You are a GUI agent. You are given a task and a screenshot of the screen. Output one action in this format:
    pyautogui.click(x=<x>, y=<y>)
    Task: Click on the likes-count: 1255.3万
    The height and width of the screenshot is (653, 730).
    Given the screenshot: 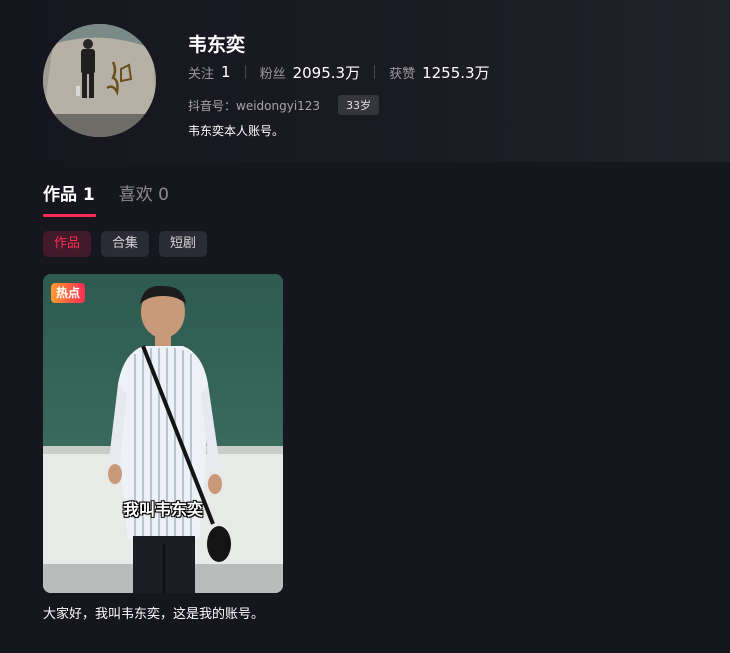 What is the action you would take?
    pyautogui.click(x=456, y=72)
    